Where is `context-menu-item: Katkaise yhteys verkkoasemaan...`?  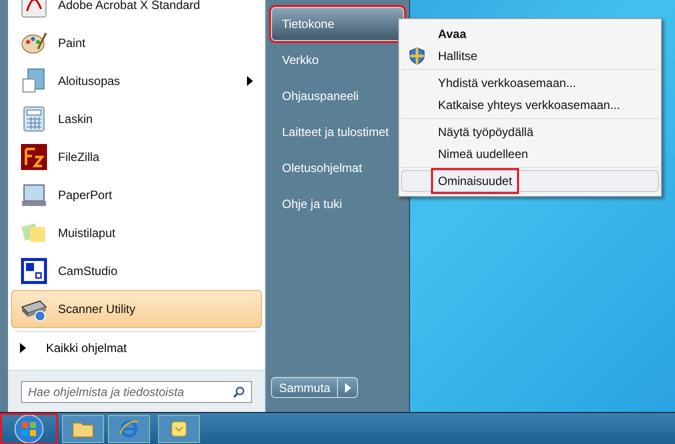 context-menu-item: Katkaise yhteys verkkoasemaan... is located at coordinates (530, 105).